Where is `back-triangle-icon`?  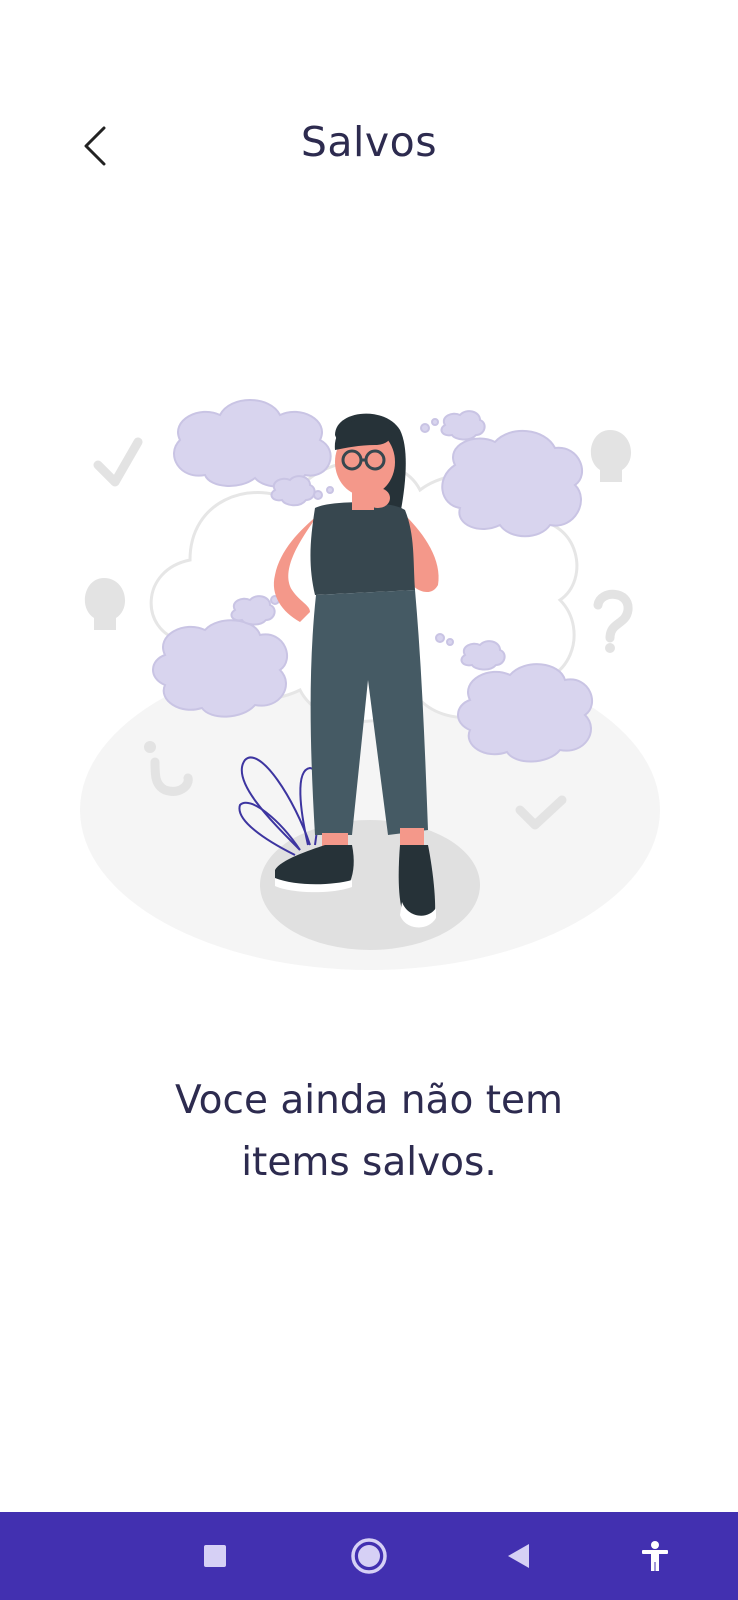 back-triangle-icon is located at coordinates (518, 1556).